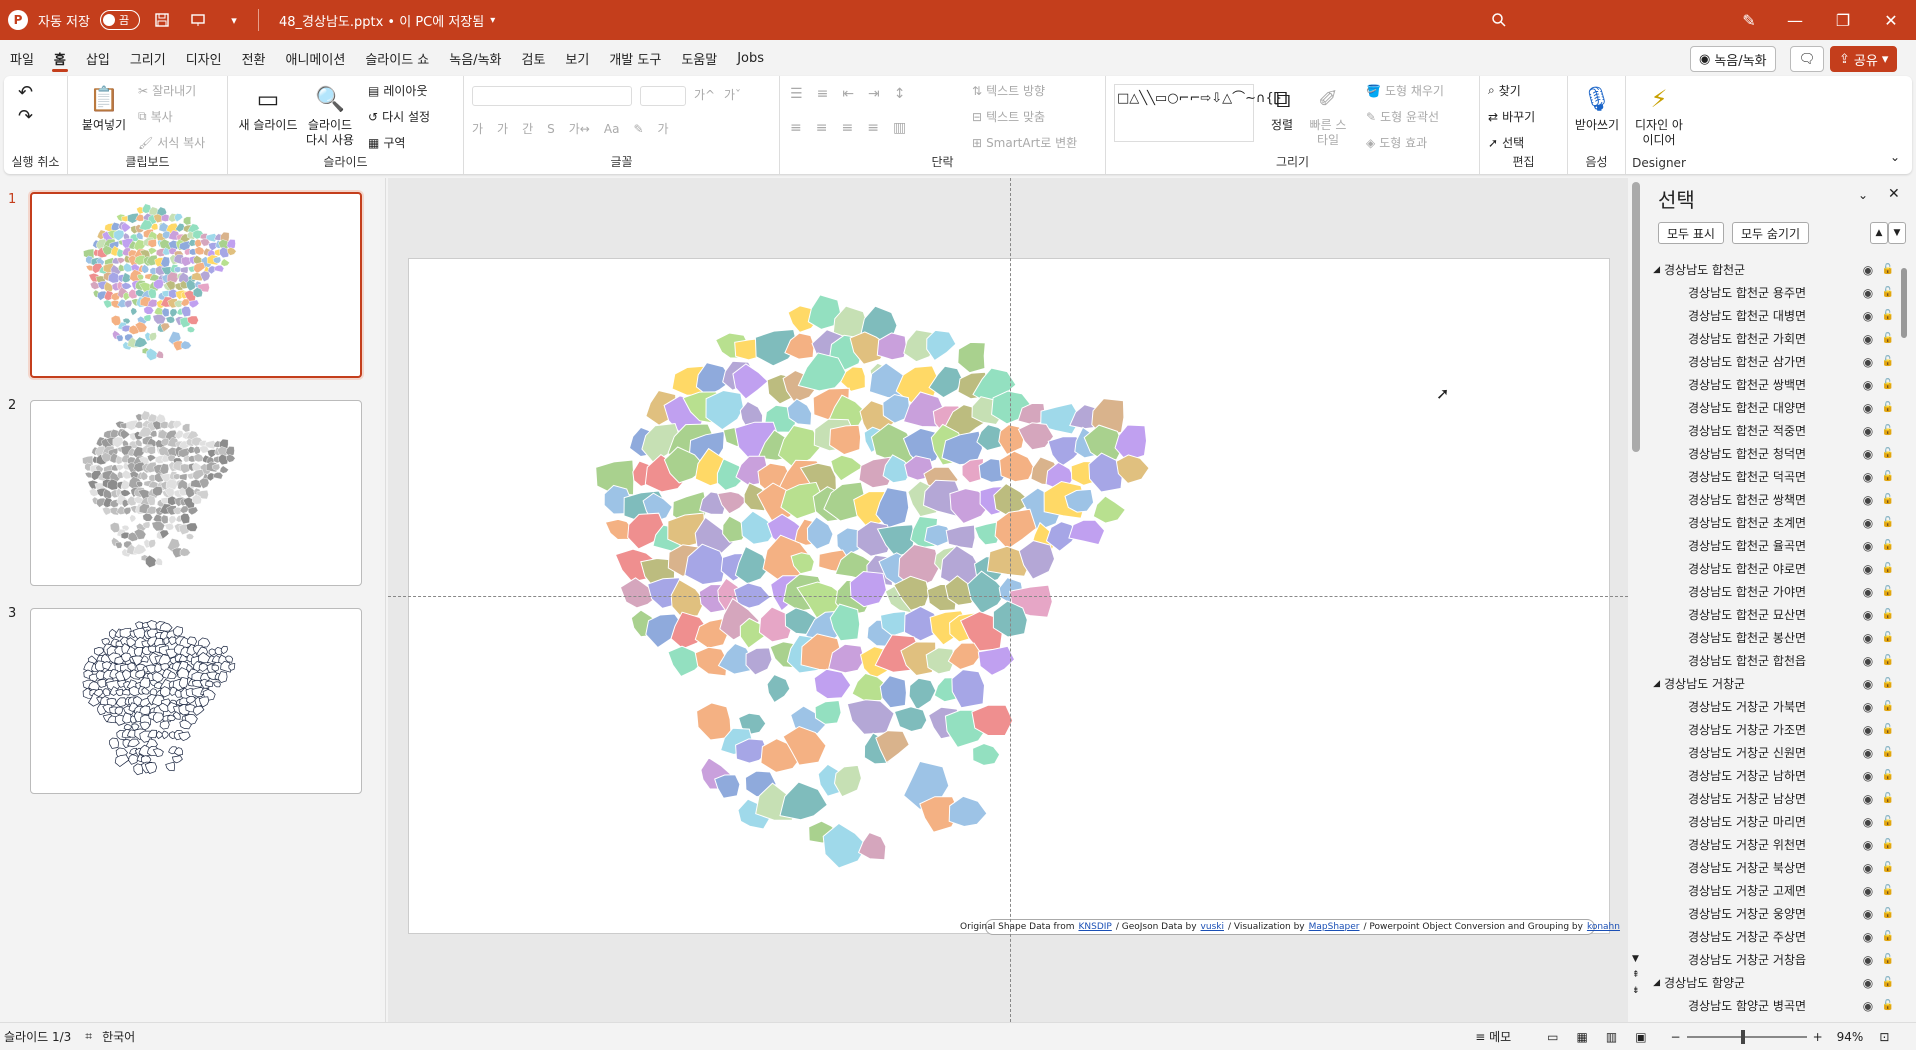 Image resolution: width=1916 pixels, height=1050 pixels. What do you see at coordinates (204, 58) in the screenshot?
I see `menu-4: 디자인` at bounding box center [204, 58].